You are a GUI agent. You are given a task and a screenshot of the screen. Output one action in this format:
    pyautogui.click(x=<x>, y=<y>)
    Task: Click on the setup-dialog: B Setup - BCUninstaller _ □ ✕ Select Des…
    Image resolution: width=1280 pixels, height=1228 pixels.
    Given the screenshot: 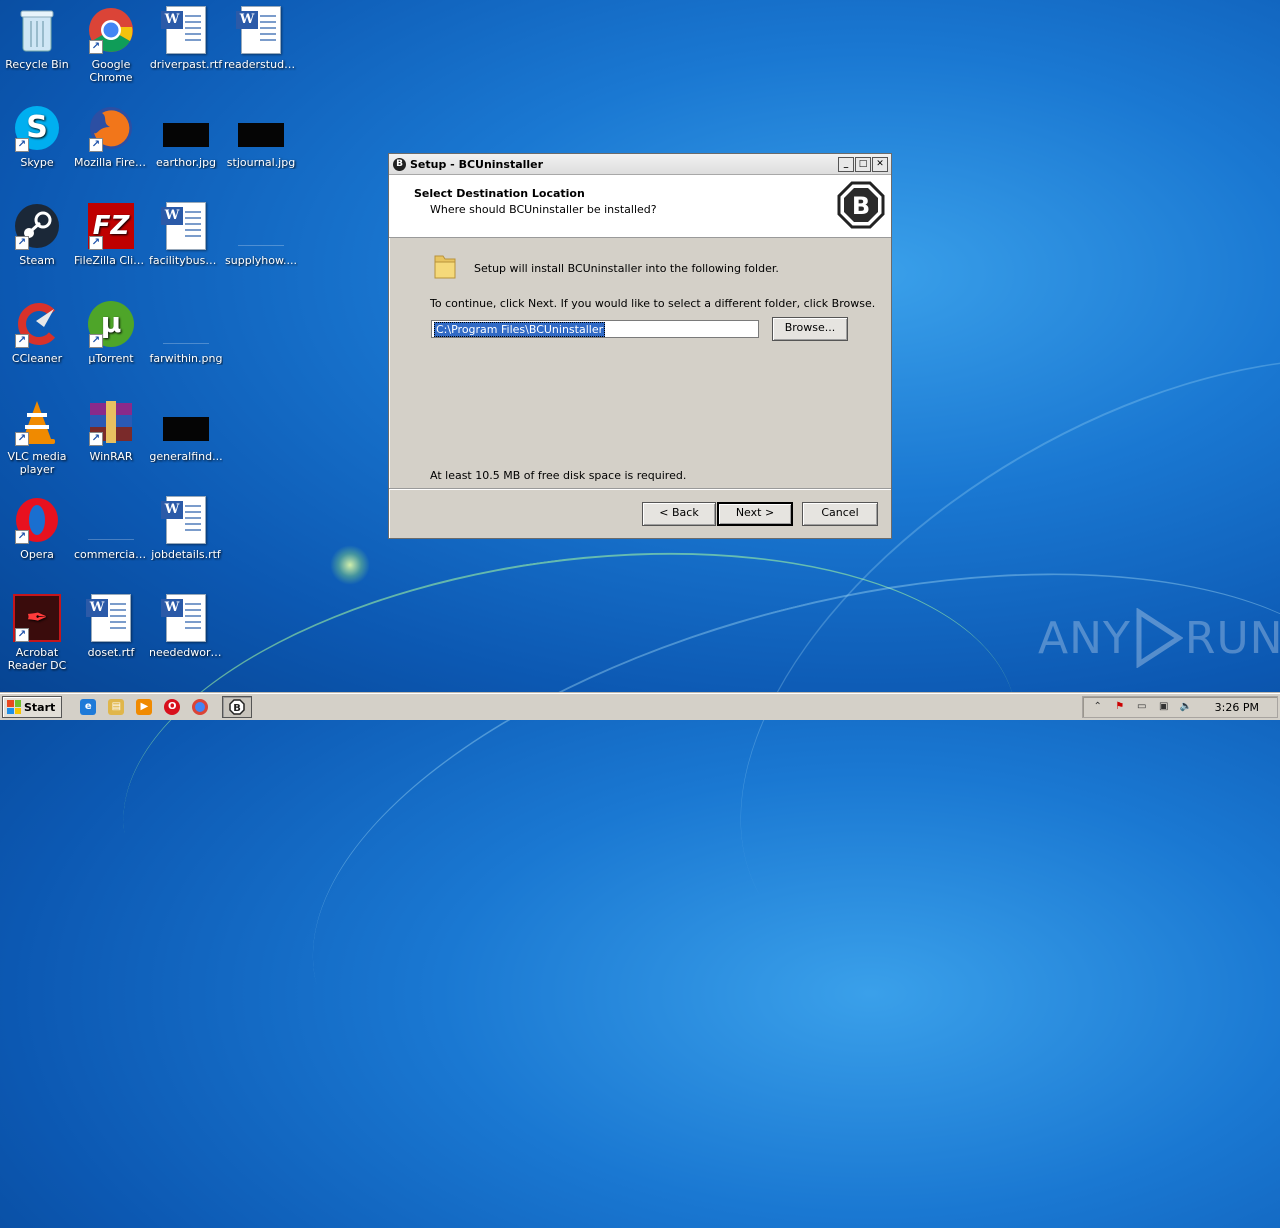 What is the action you would take?
    pyautogui.click(x=640, y=346)
    